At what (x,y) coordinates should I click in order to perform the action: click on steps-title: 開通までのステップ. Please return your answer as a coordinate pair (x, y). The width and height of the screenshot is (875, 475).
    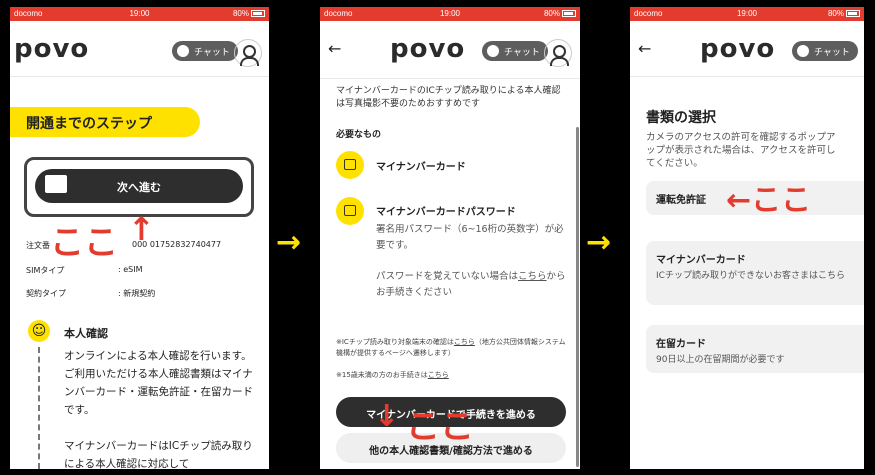
    Looking at the image, I should click on (105, 122).